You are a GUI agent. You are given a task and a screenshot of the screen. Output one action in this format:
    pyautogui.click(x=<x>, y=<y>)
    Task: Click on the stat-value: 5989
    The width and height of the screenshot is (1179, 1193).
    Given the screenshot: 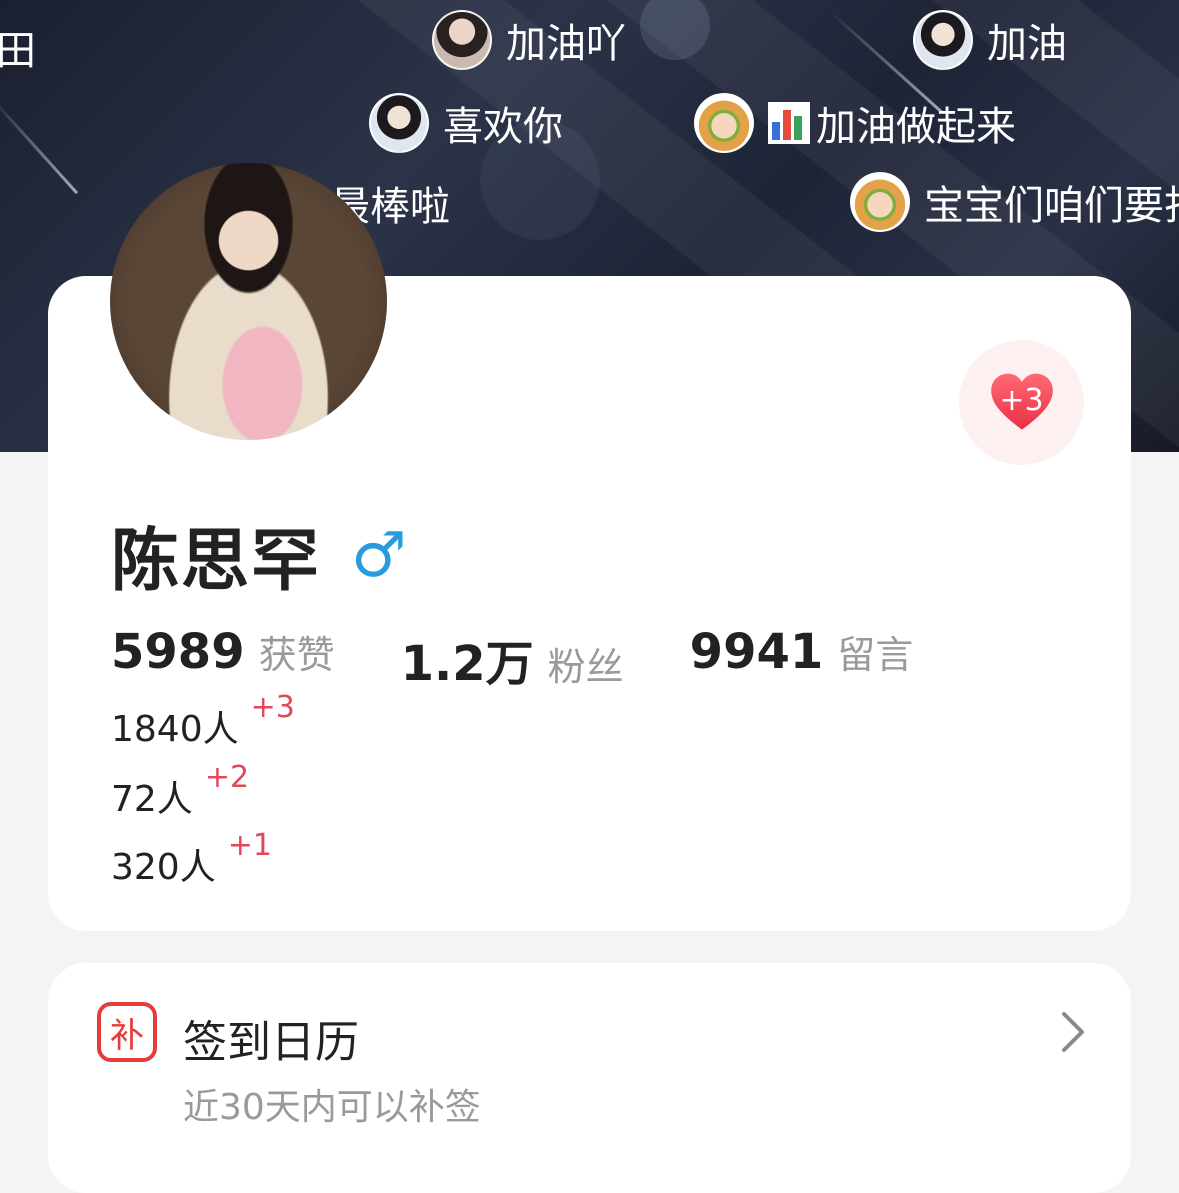 What is the action you would take?
    pyautogui.click(x=178, y=652)
    